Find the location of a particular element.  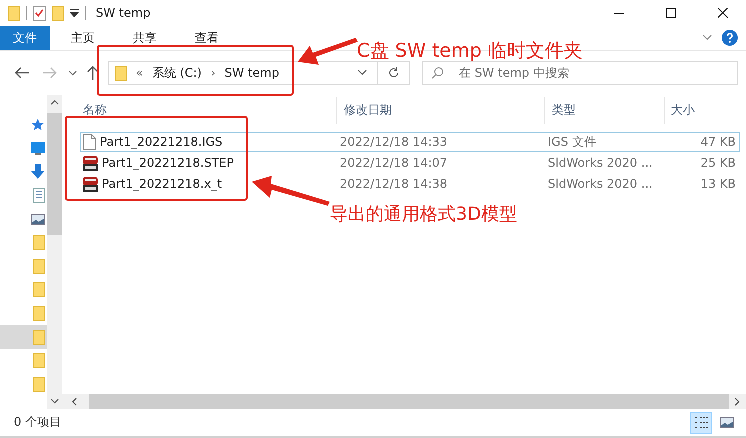

size-cell-text: 13 KB is located at coordinates (718, 184).